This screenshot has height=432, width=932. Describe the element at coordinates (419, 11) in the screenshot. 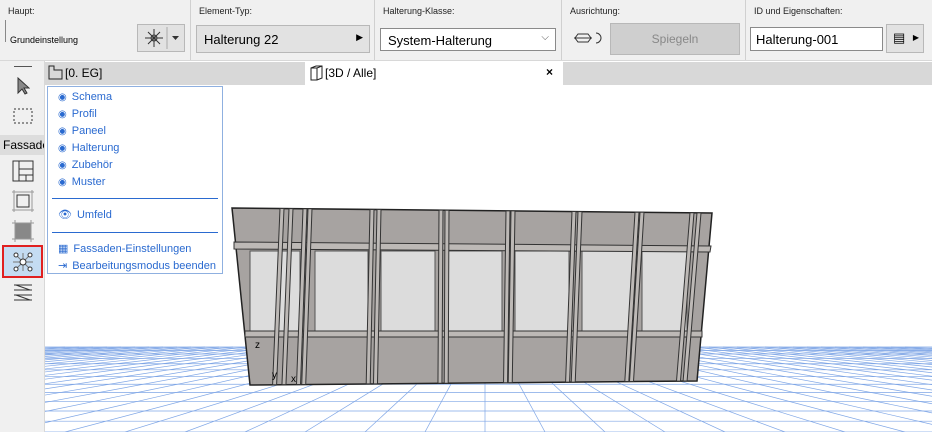

I see `class-label: Halterung-Klasse:` at that location.